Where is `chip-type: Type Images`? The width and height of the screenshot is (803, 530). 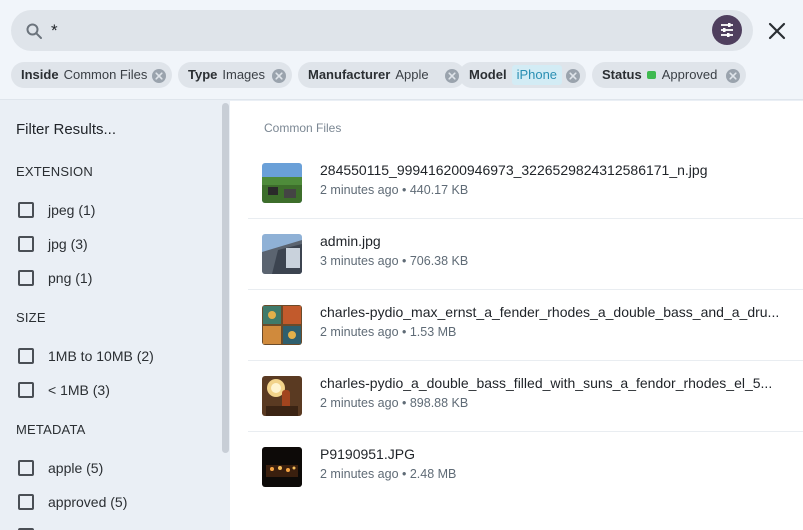
chip-type: Type Images is located at coordinates (235, 75).